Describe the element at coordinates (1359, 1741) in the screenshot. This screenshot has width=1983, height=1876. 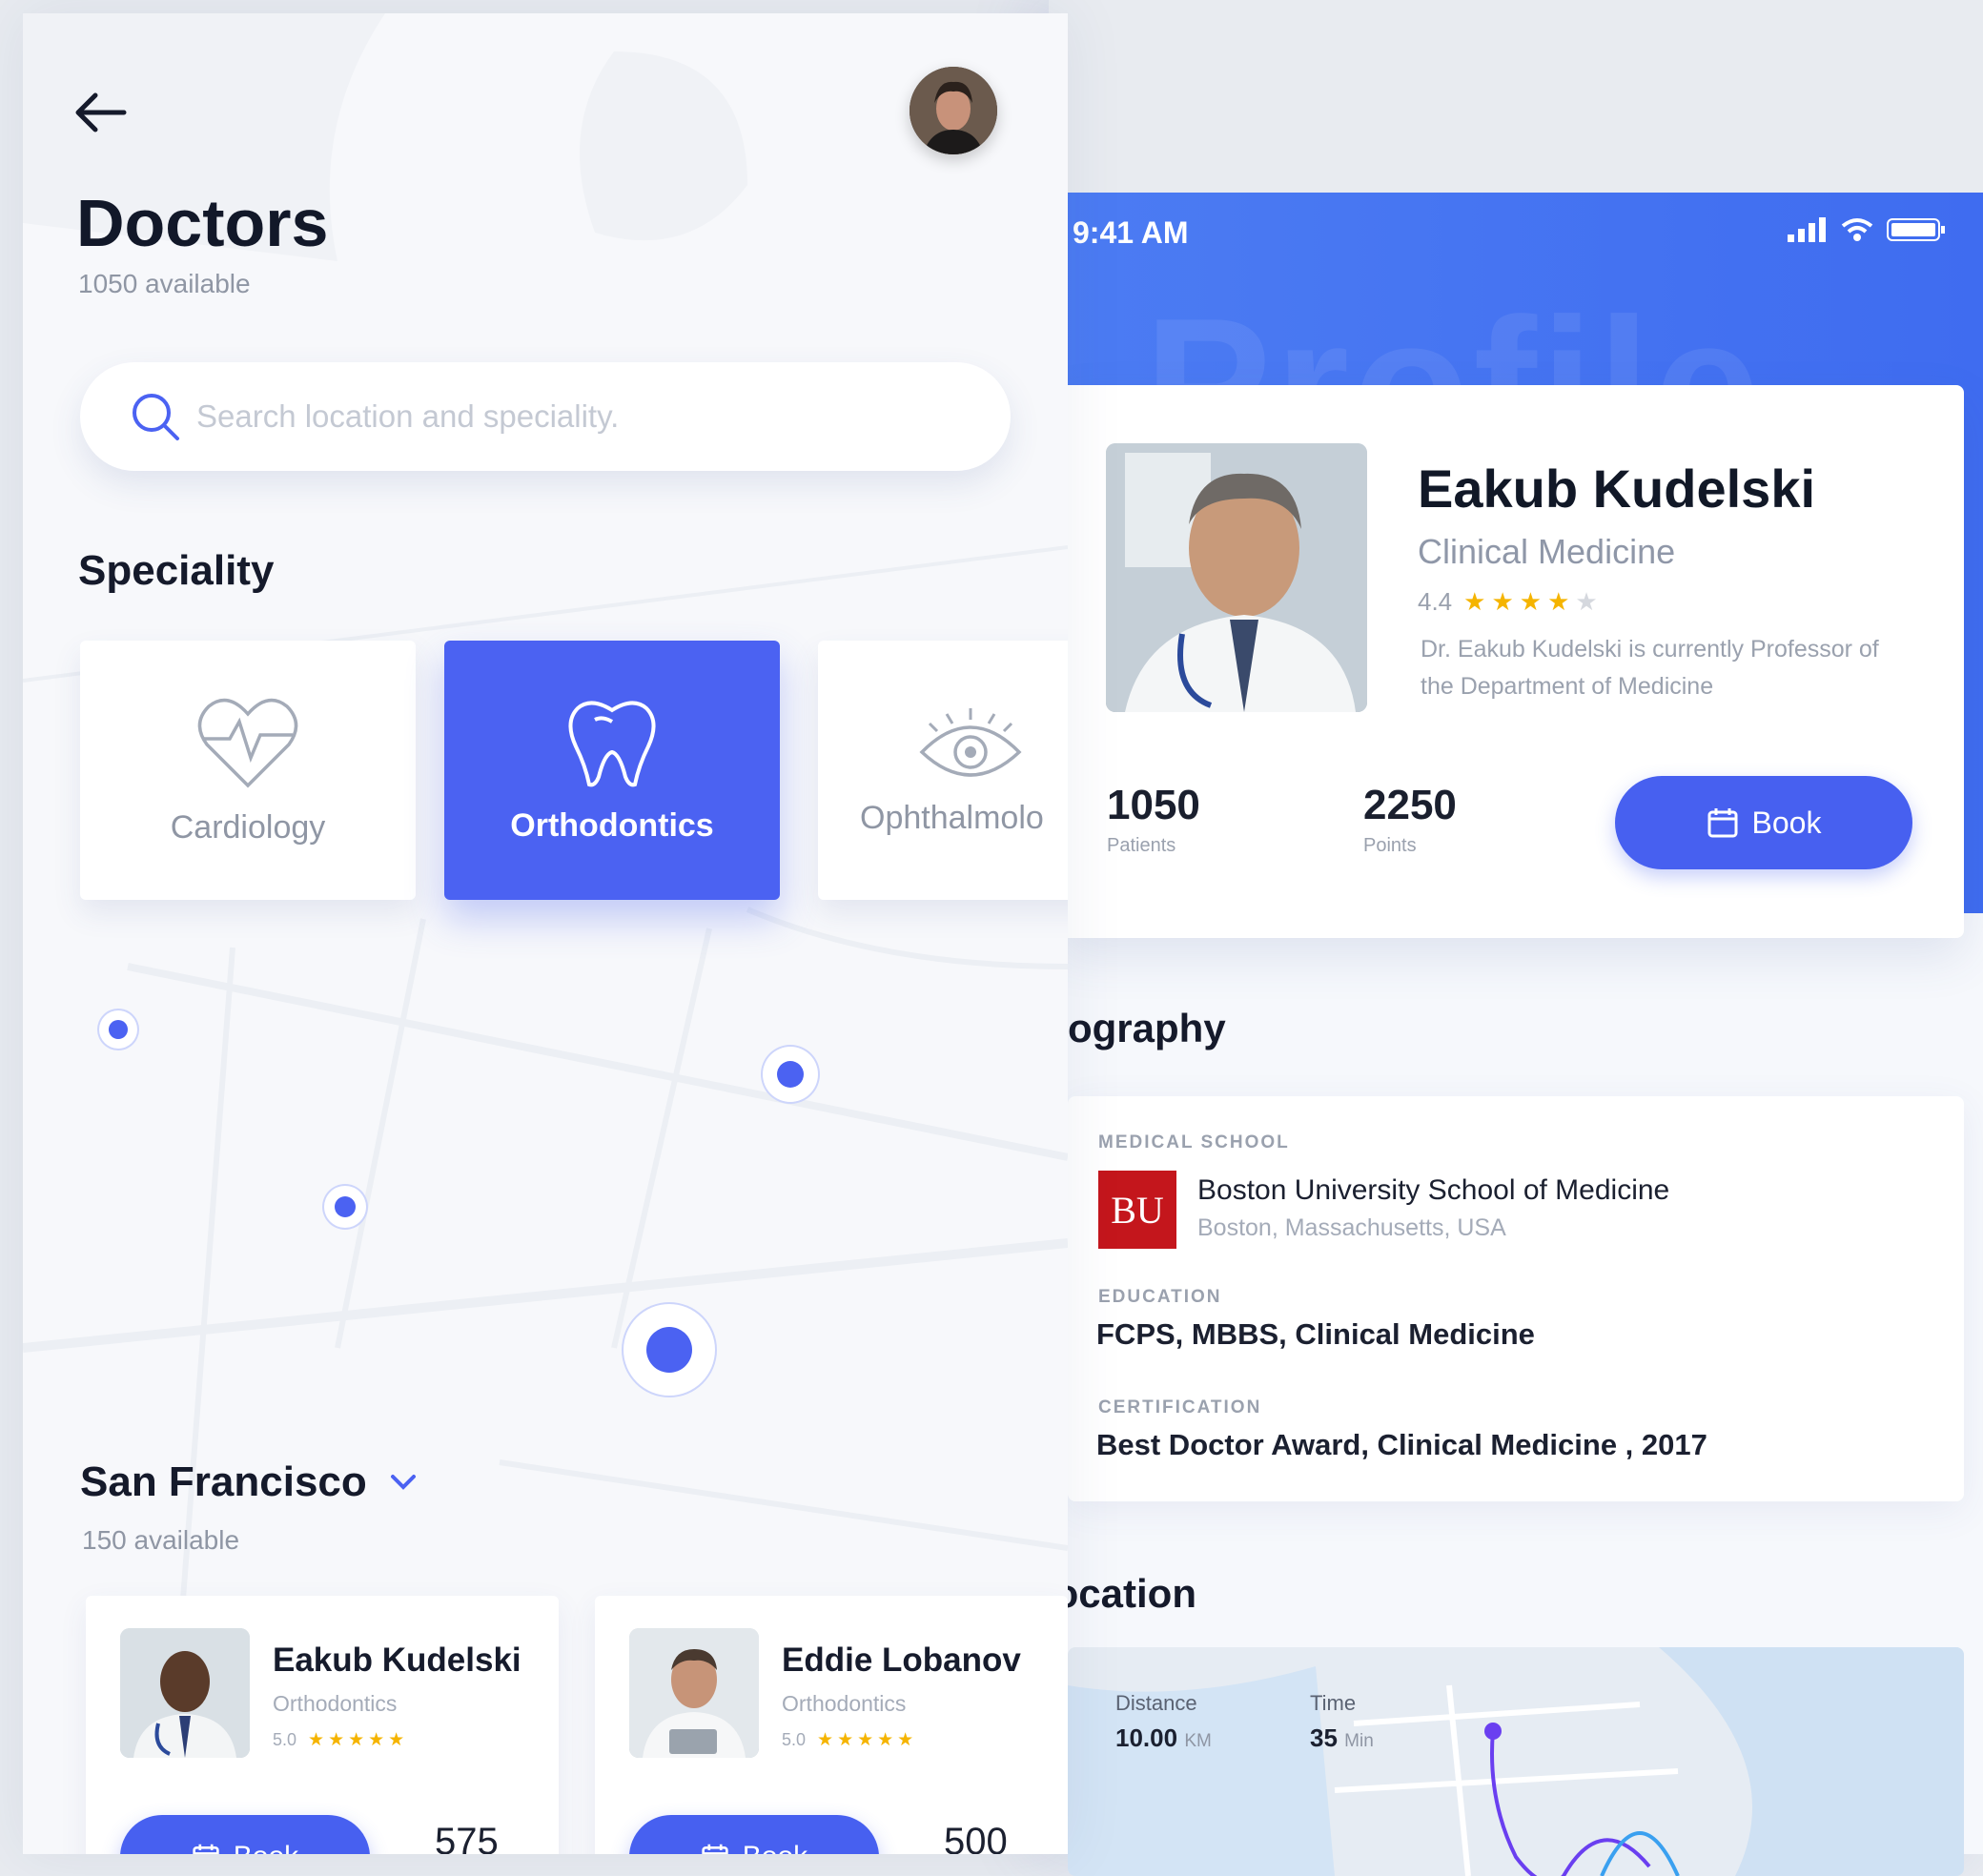
I see `time-unit: Min` at that location.